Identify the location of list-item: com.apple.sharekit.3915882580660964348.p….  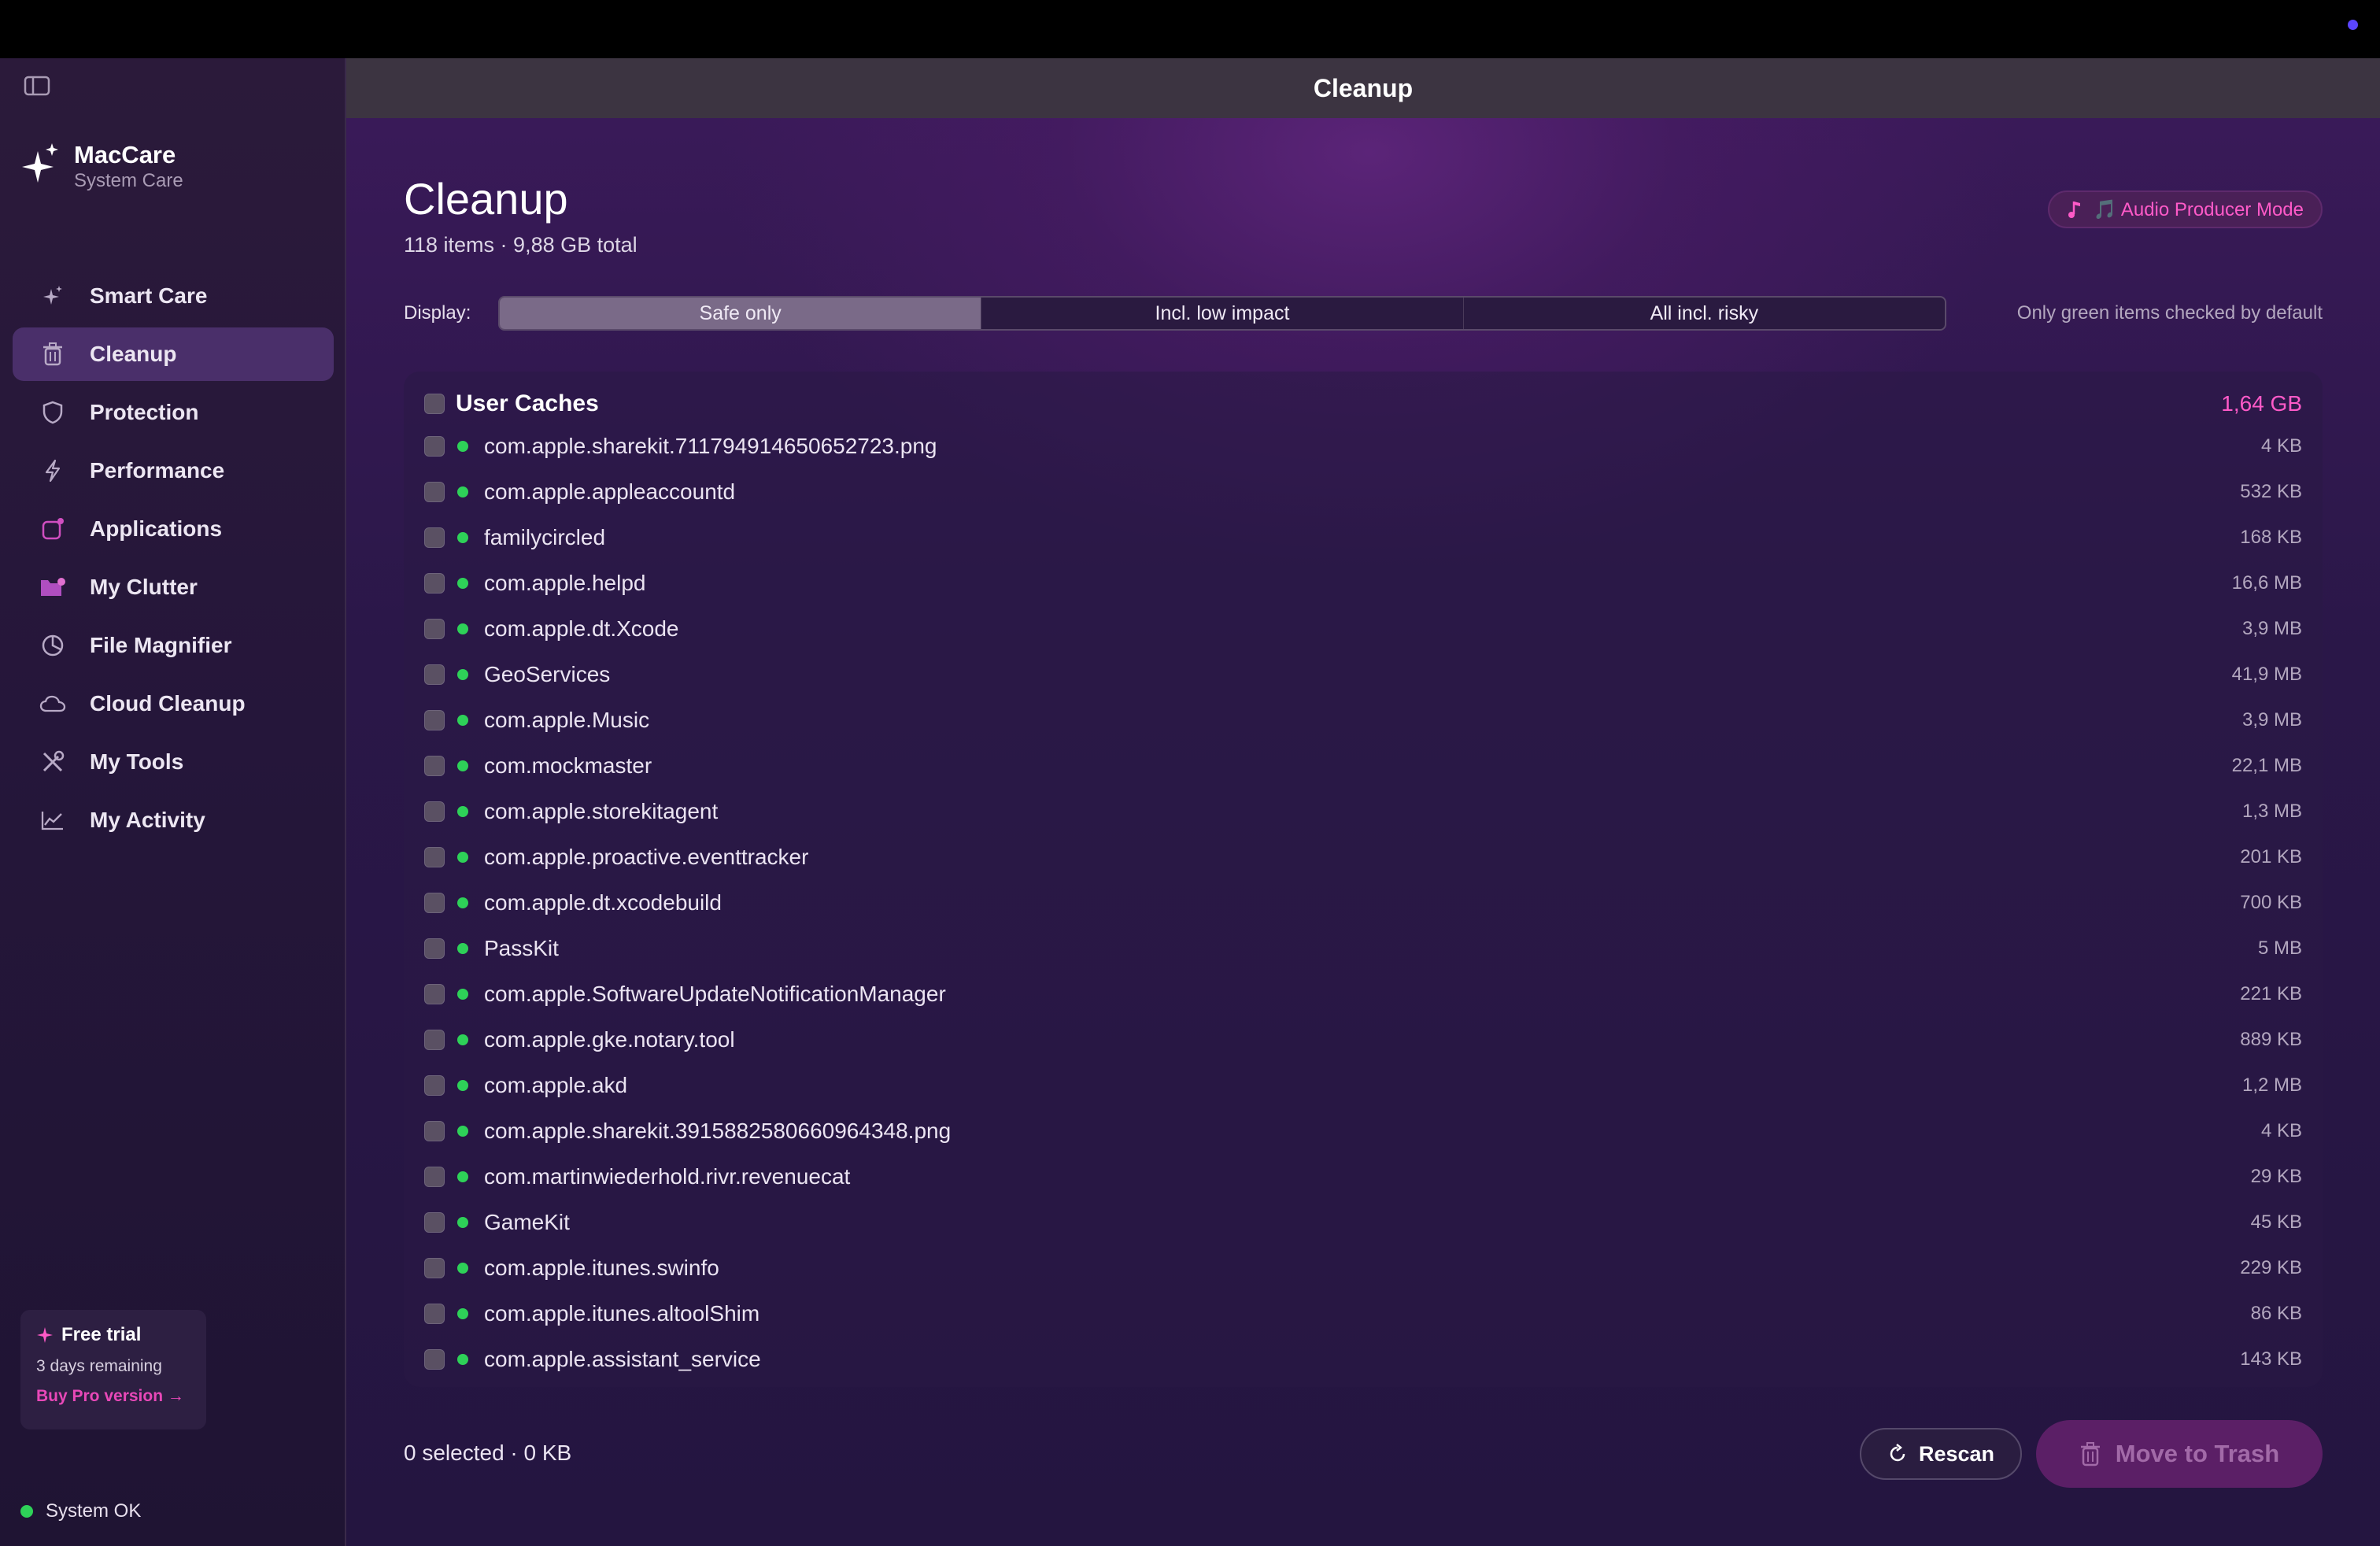
(1363, 1131).